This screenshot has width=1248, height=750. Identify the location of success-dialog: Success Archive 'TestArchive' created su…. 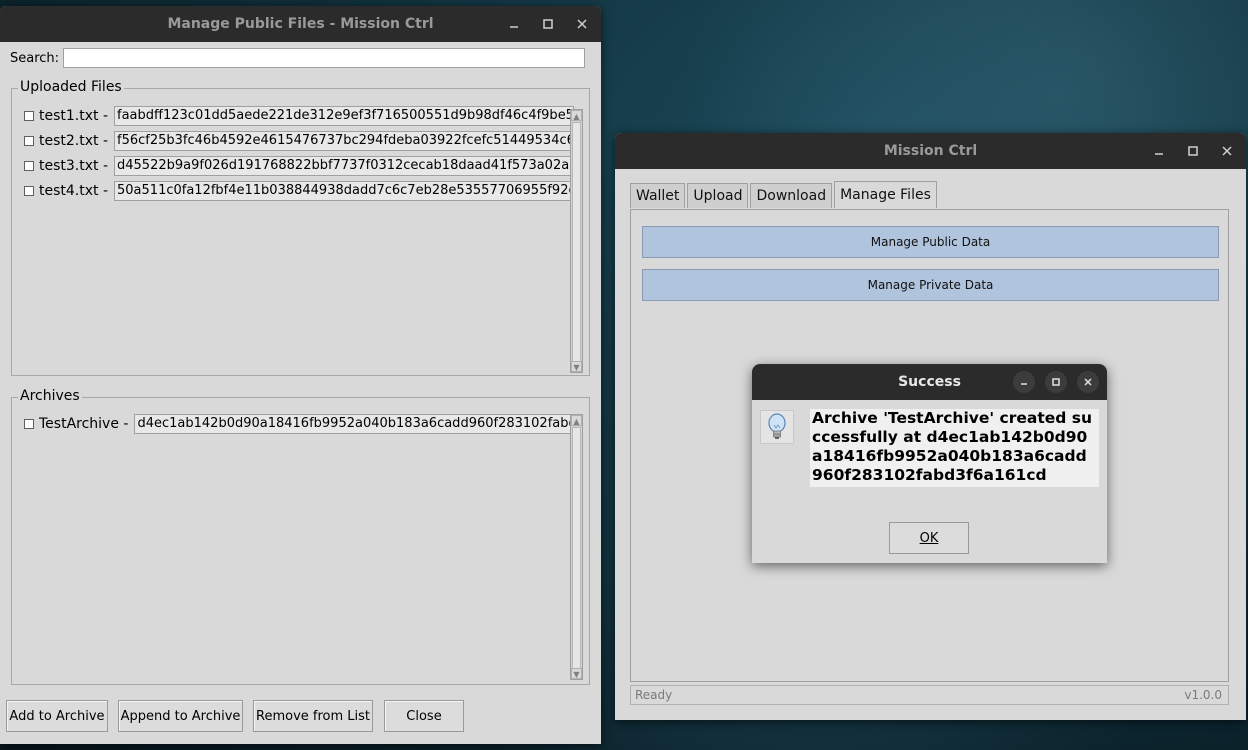
(929, 463).